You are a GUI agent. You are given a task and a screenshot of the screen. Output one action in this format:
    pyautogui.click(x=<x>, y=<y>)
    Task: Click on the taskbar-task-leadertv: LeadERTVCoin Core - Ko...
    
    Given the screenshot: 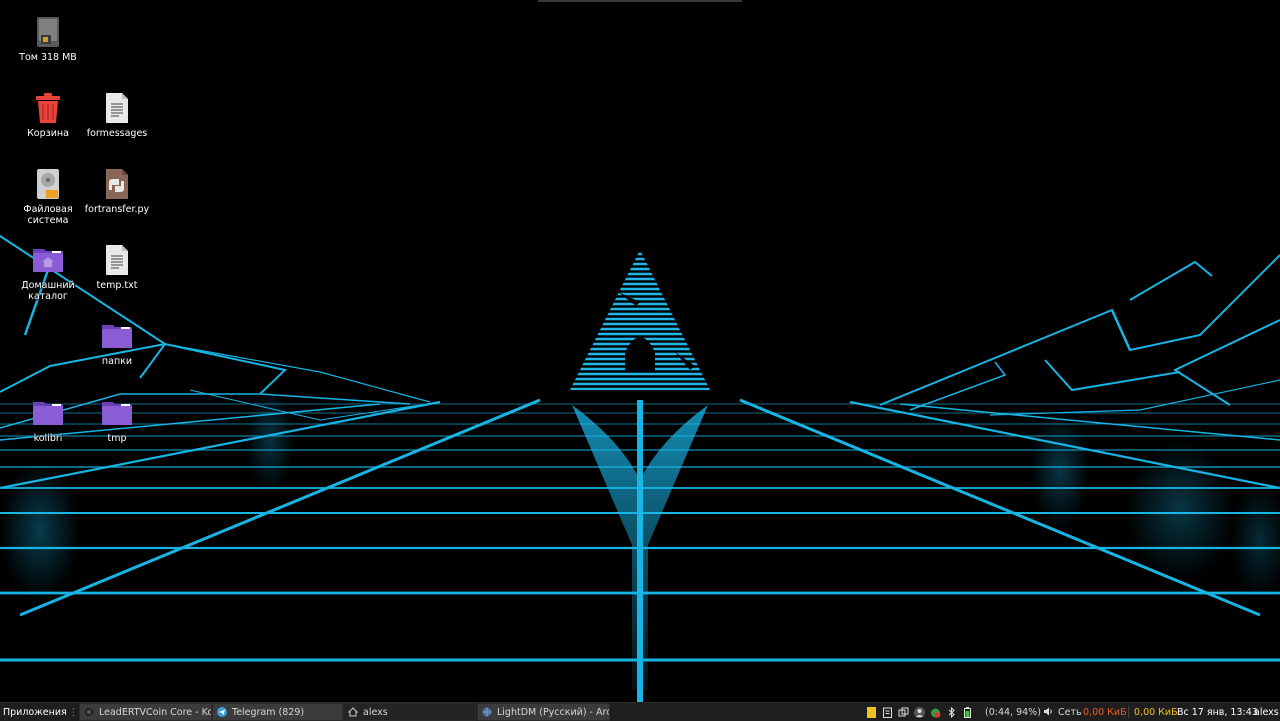 What is the action you would take?
    pyautogui.click(x=145, y=712)
    